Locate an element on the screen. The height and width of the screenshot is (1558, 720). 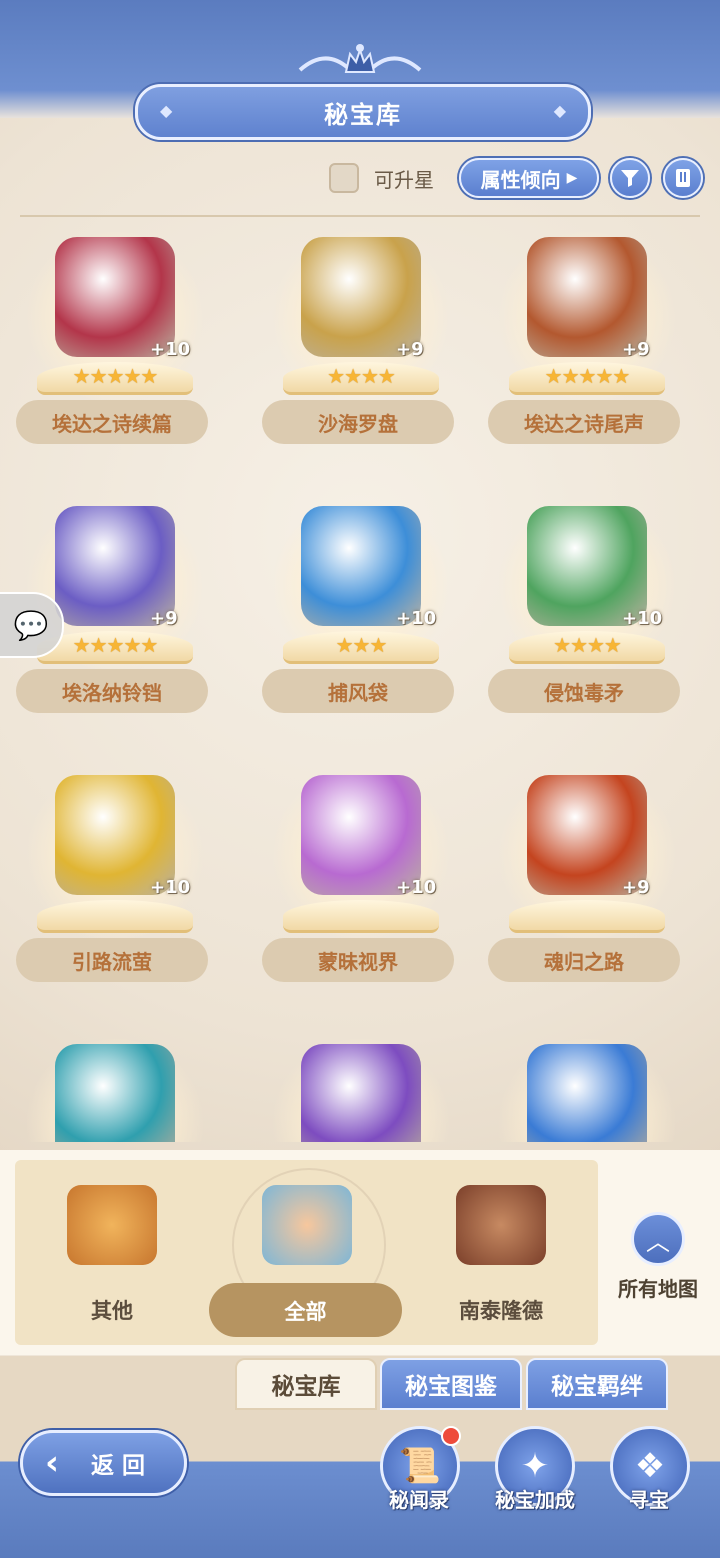
caret-right-icon: ▶ is located at coordinates (572, 178).